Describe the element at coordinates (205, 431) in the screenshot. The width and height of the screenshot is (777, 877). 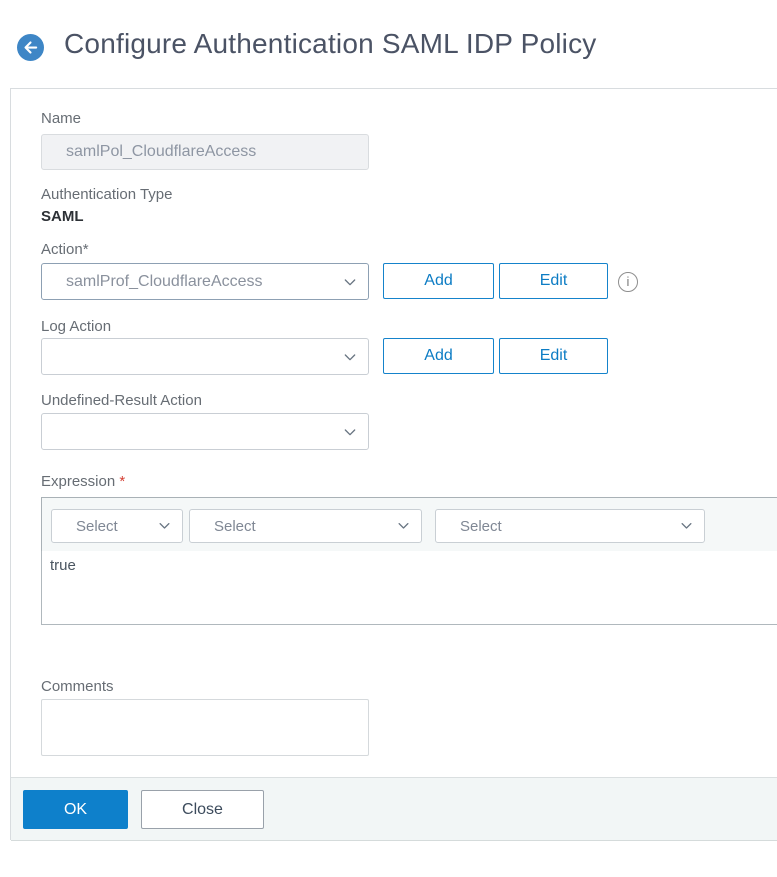
I see `undefined-result-action-select` at that location.